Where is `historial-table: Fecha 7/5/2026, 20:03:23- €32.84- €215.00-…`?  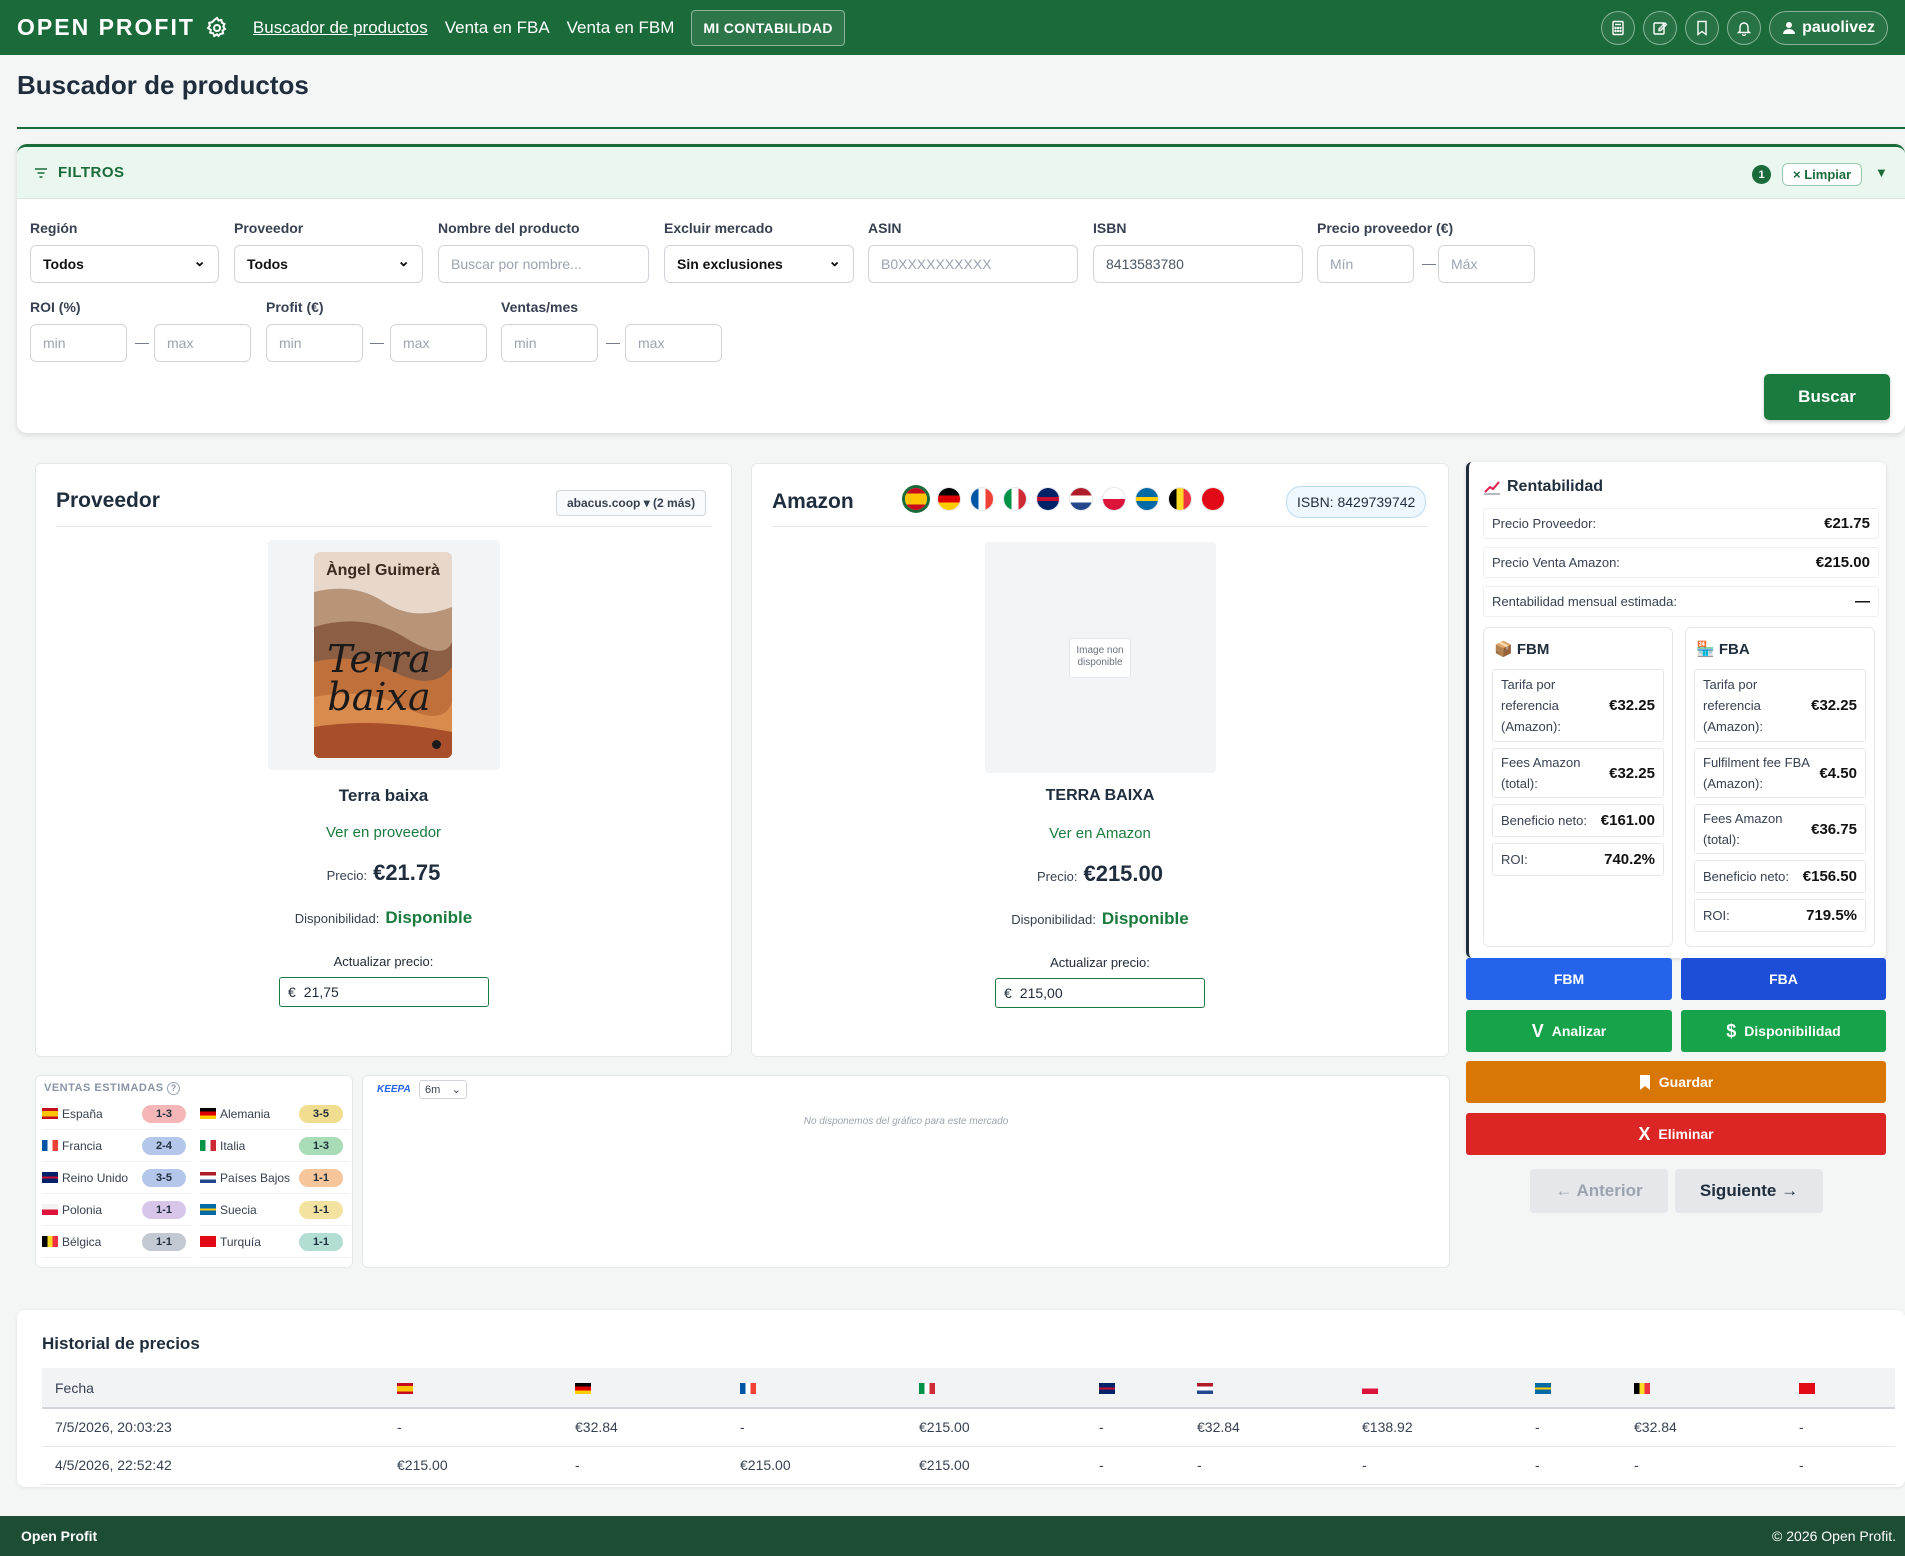 historial-table: Fecha 7/5/2026, 20:03:23- €32.84- €215.00-… is located at coordinates (968, 1426).